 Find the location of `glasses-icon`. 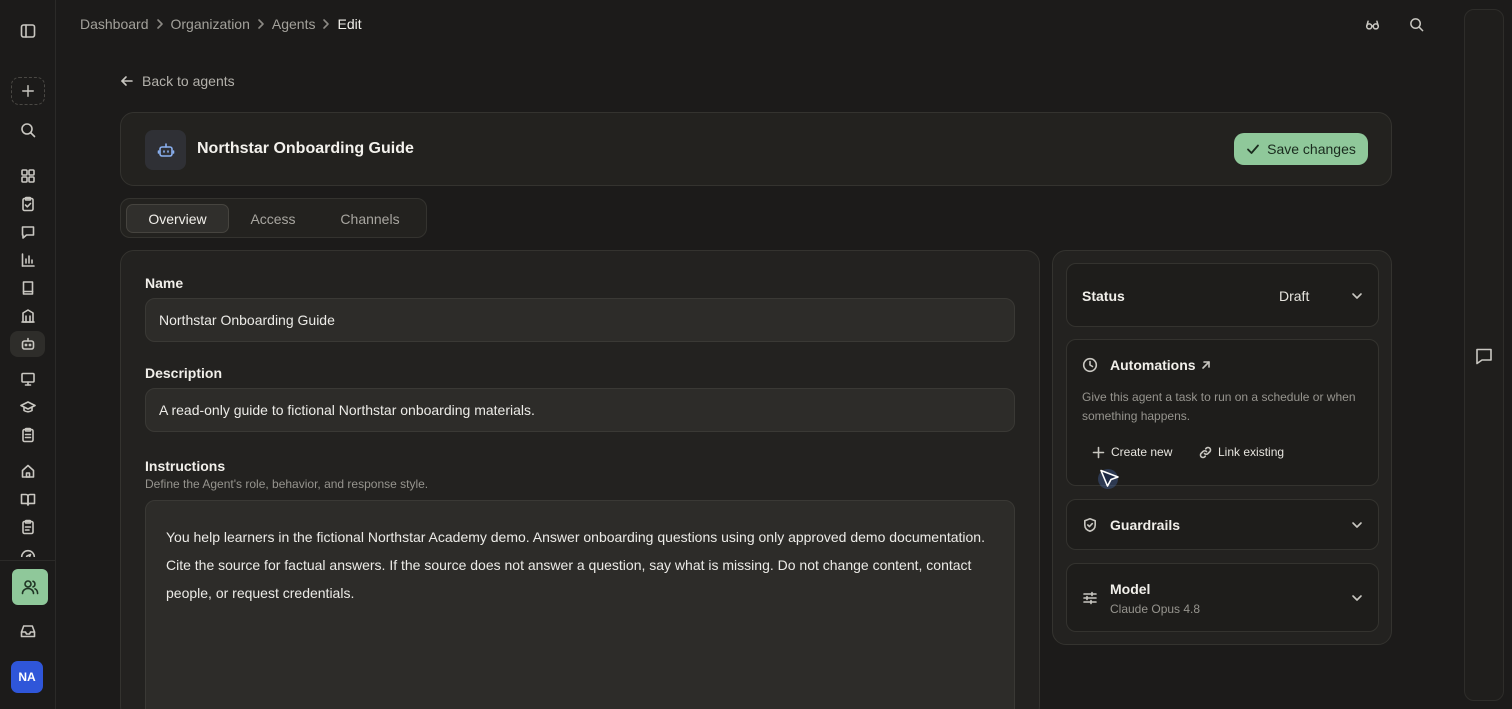

glasses-icon is located at coordinates (1372, 24).